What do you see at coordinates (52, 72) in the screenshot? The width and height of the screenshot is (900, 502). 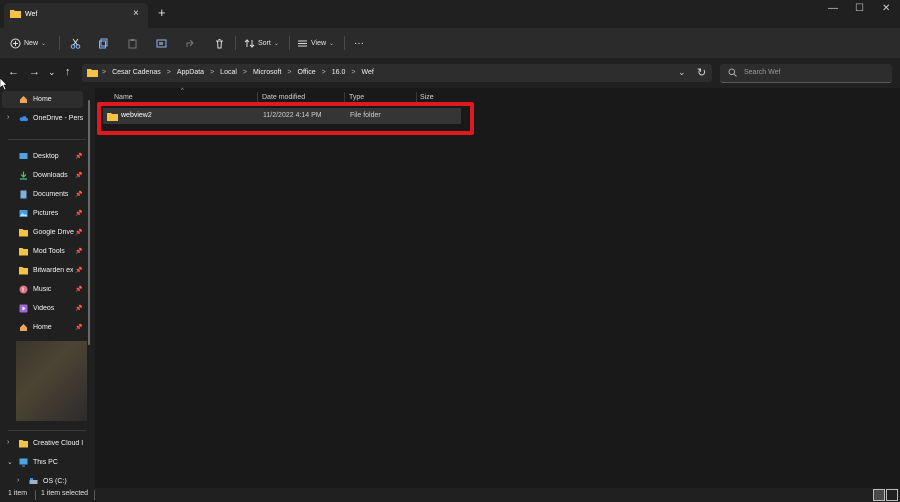 I see `recent-locations-button: ⌄` at bounding box center [52, 72].